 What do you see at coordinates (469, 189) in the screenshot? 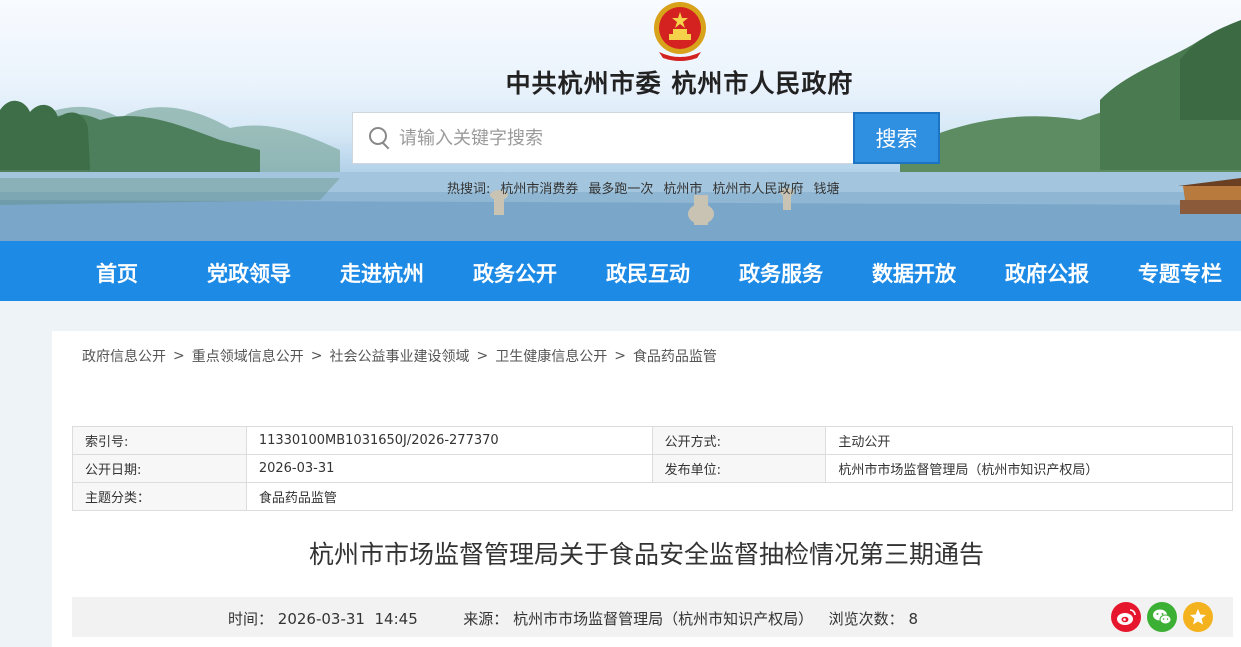
I see `hotwords-label: 热搜词:` at bounding box center [469, 189].